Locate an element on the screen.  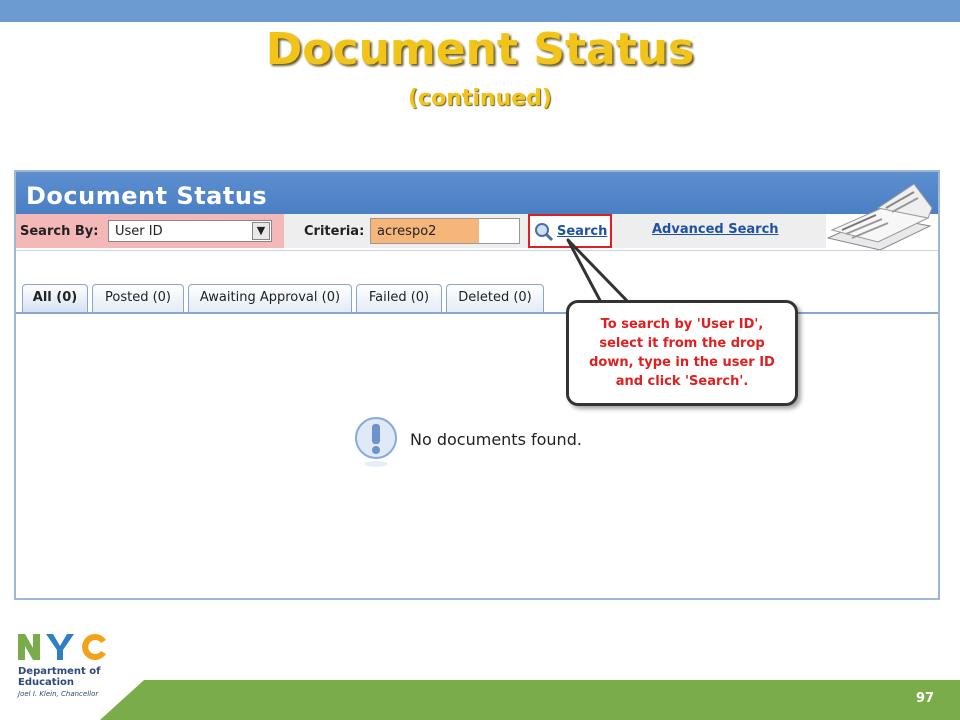
criteria-input: acrespo2 is located at coordinates (445, 231).